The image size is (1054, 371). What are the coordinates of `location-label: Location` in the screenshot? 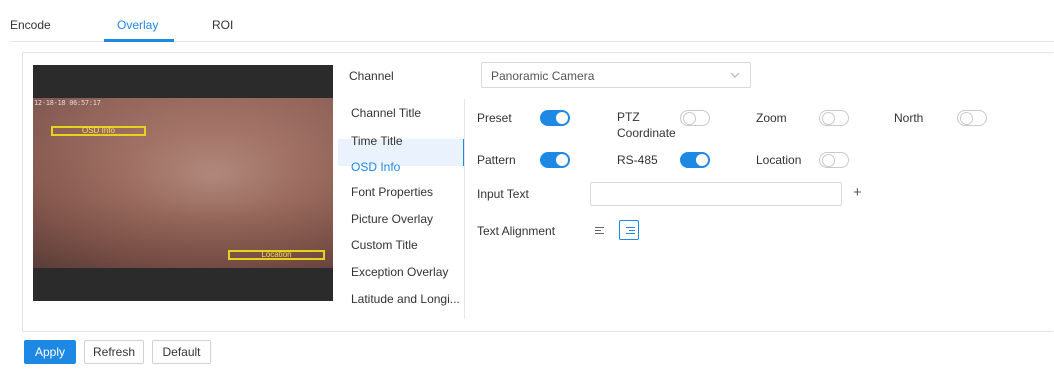 It's located at (779, 160).